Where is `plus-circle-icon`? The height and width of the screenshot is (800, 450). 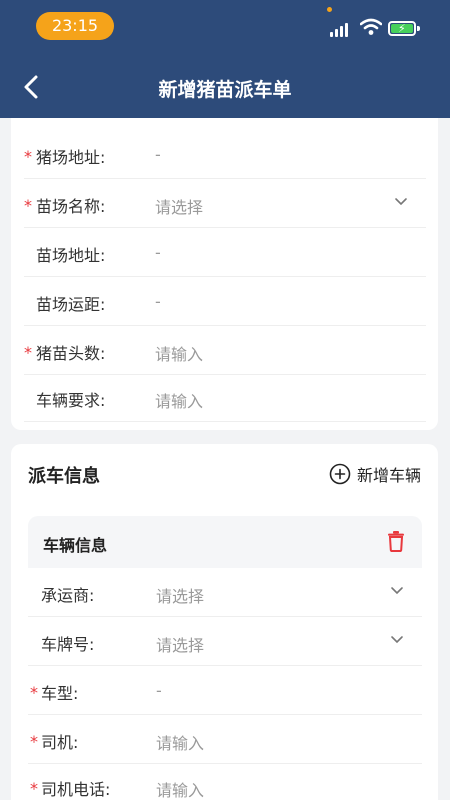 plus-circle-icon is located at coordinates (340, 474).